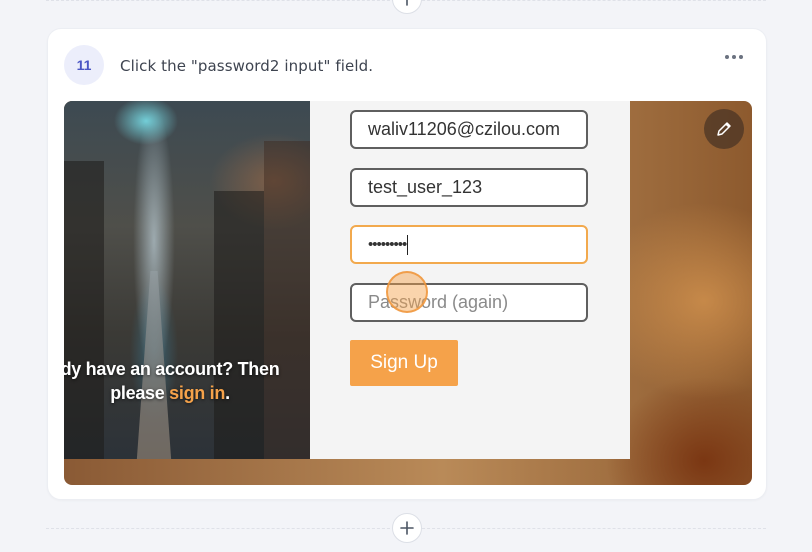 This screenshot has height=552, width=812. Describe the element at coordinates (140, 393) in the screenshot. I see `account-prompt-prefix: please` at that location.